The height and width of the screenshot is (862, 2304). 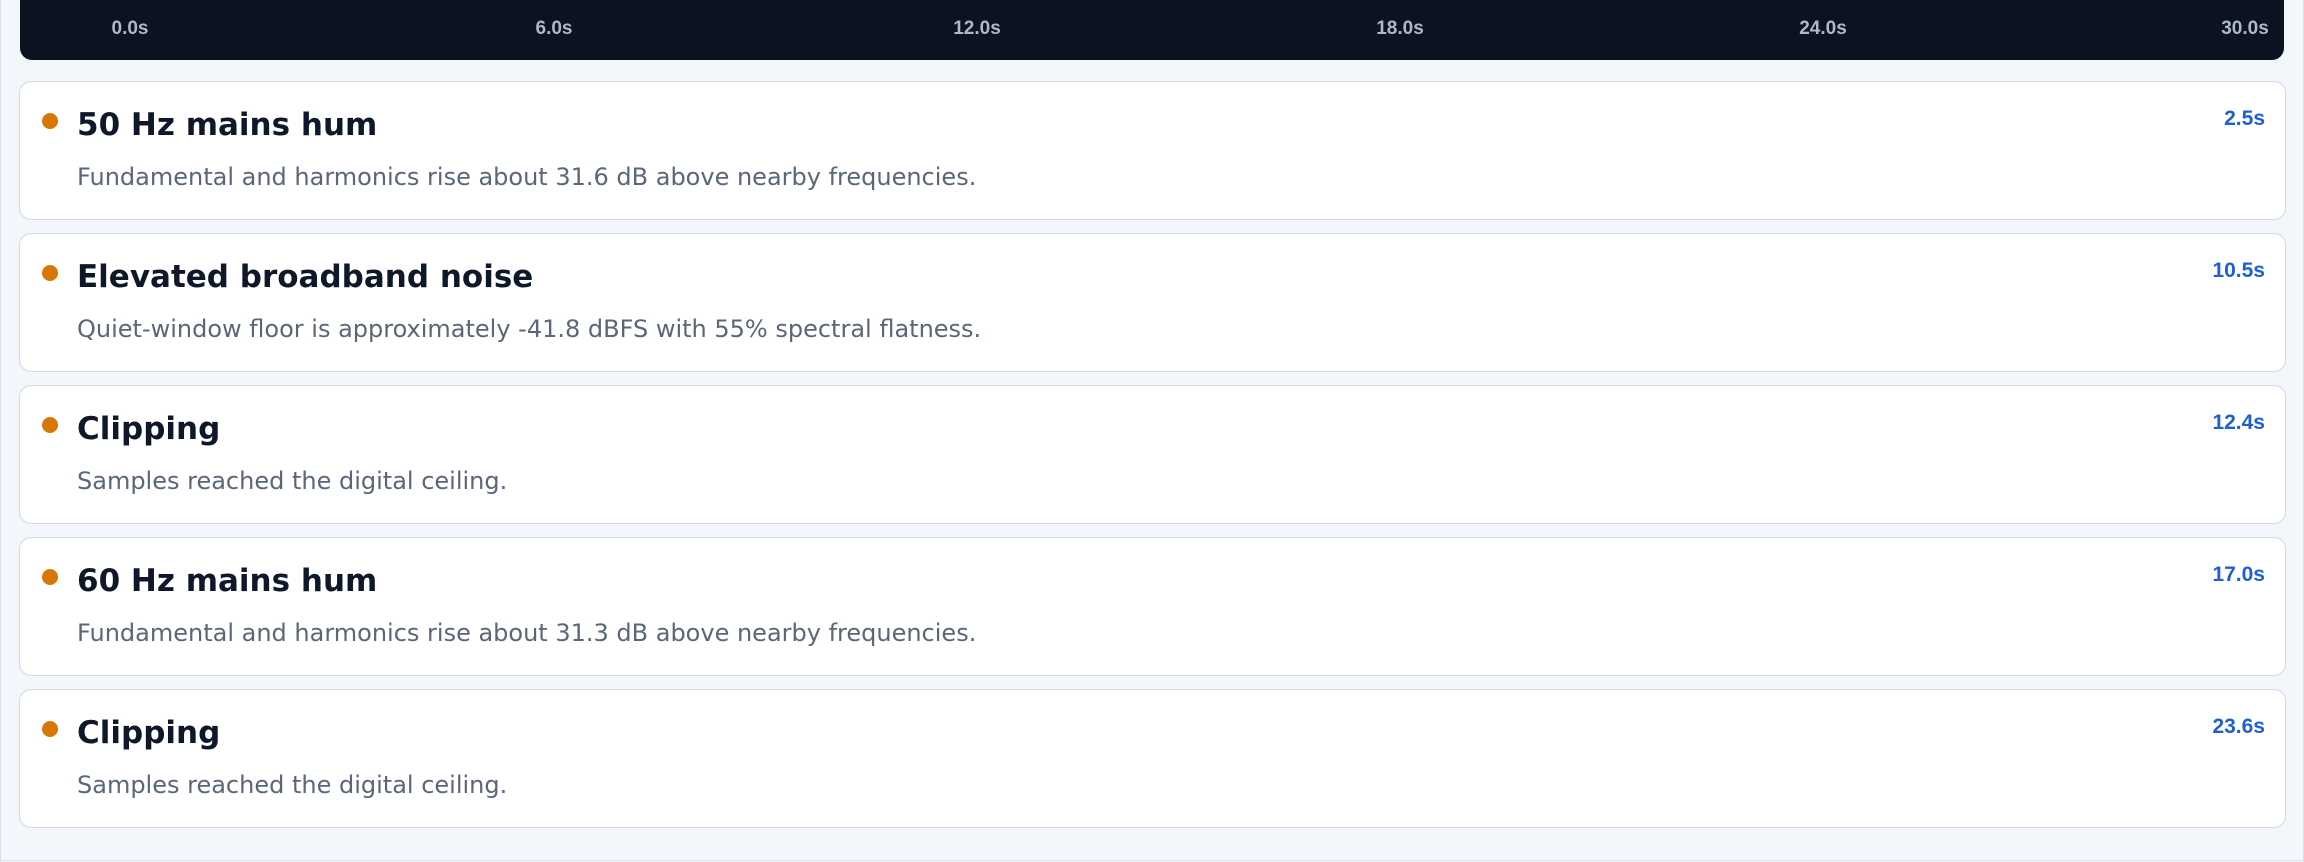 What do you see at coordinates (554, 28) in the screenshot?
I see `timeline-tick: 6.0s` at bounding box center [554, 28].